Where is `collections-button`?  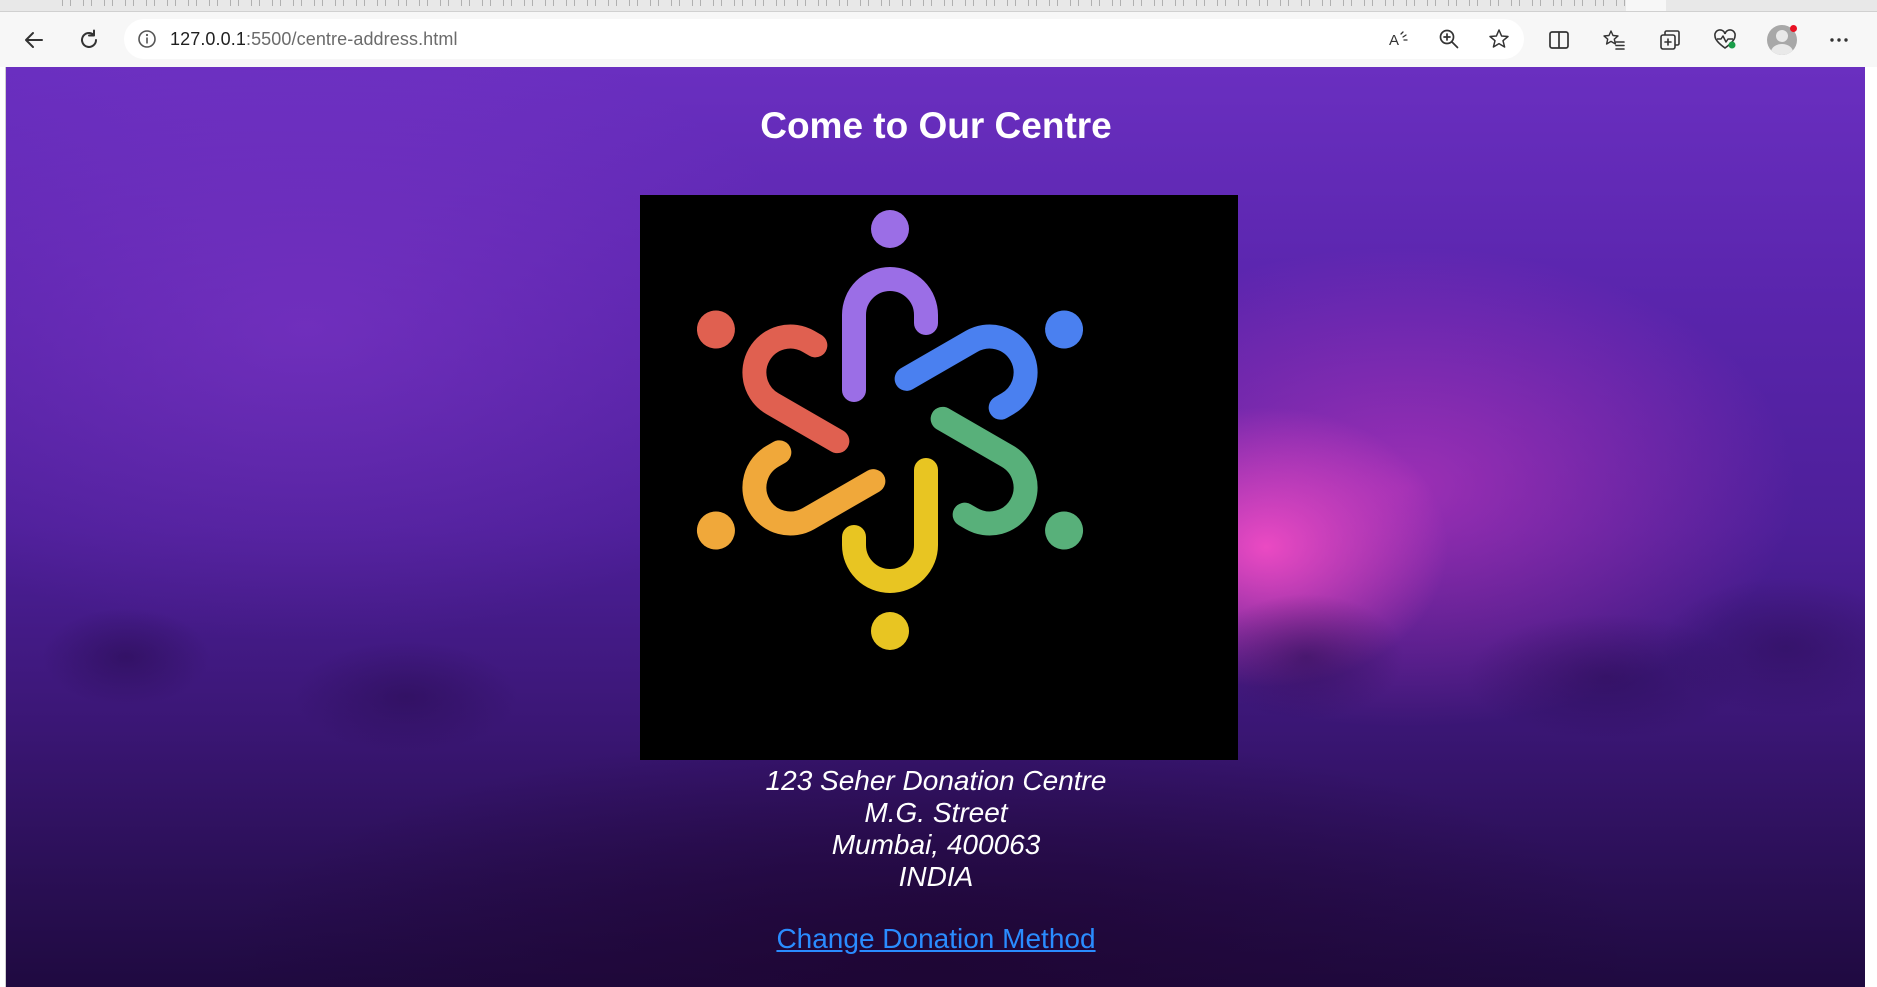
collections-button is located at coordinates (1670, 40).